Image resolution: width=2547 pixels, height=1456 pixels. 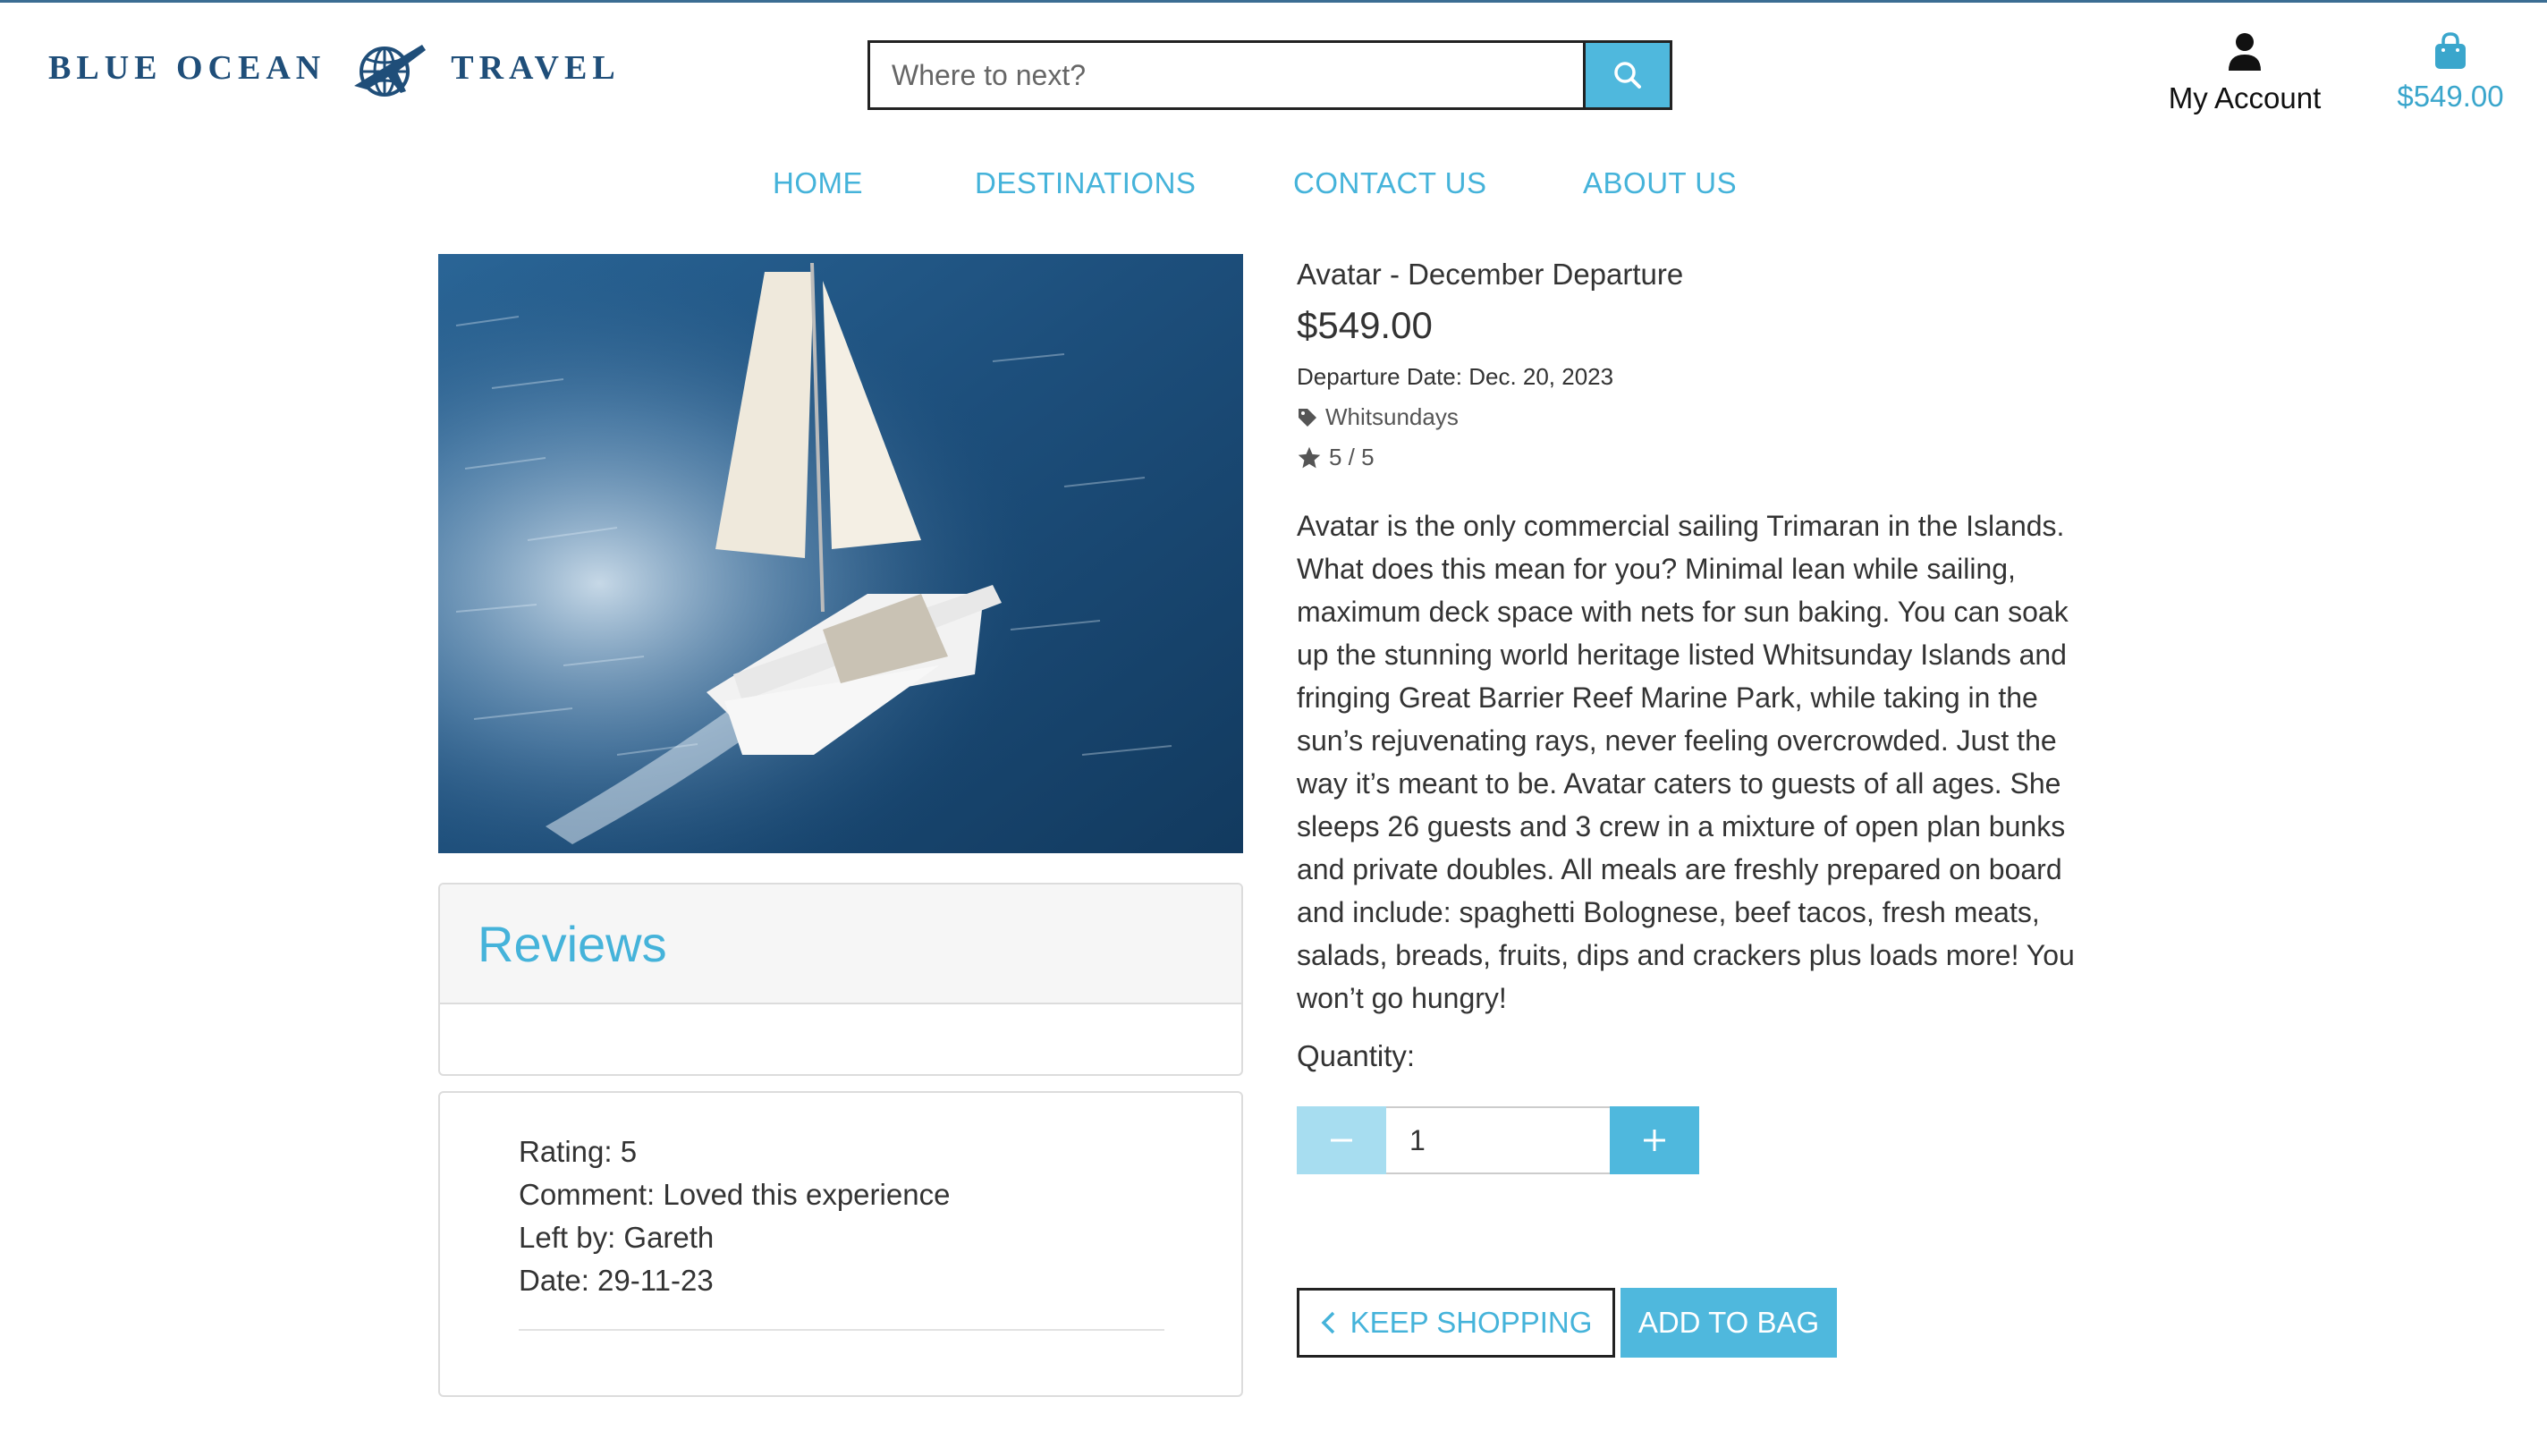 I want to click on product-category-label: Whitsundays, so click(x=1392, y=416).